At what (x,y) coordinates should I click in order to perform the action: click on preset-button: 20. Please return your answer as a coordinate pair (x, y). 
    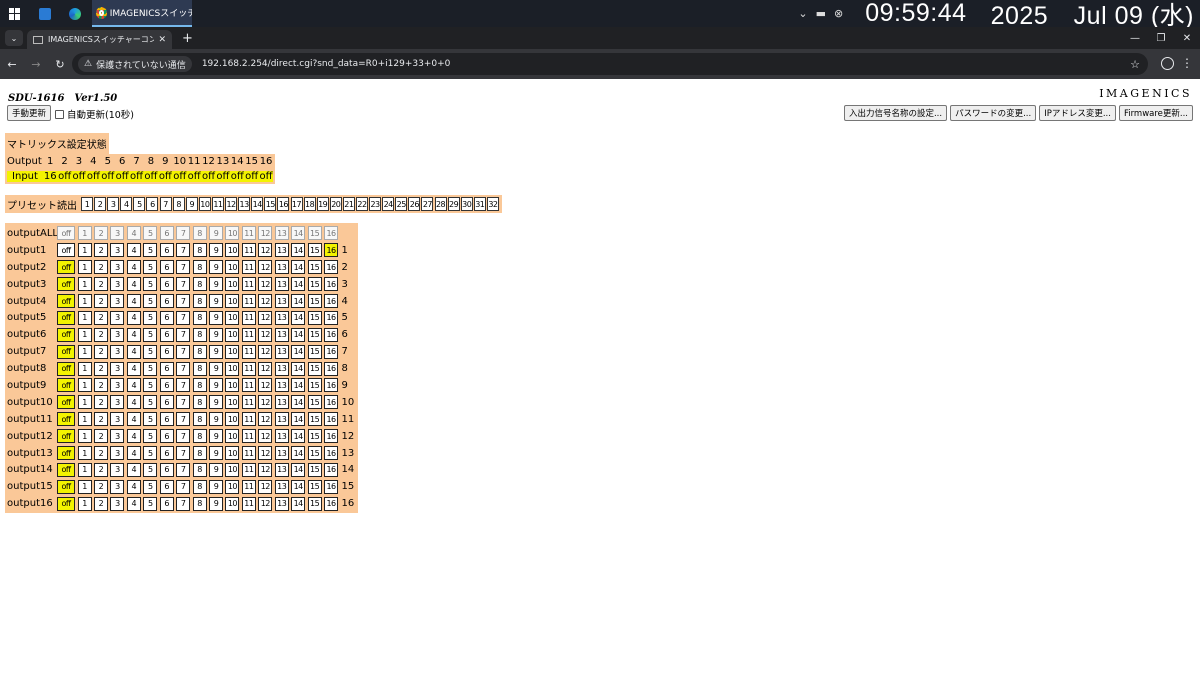
    Looking at the image, I should click on (335, 204).